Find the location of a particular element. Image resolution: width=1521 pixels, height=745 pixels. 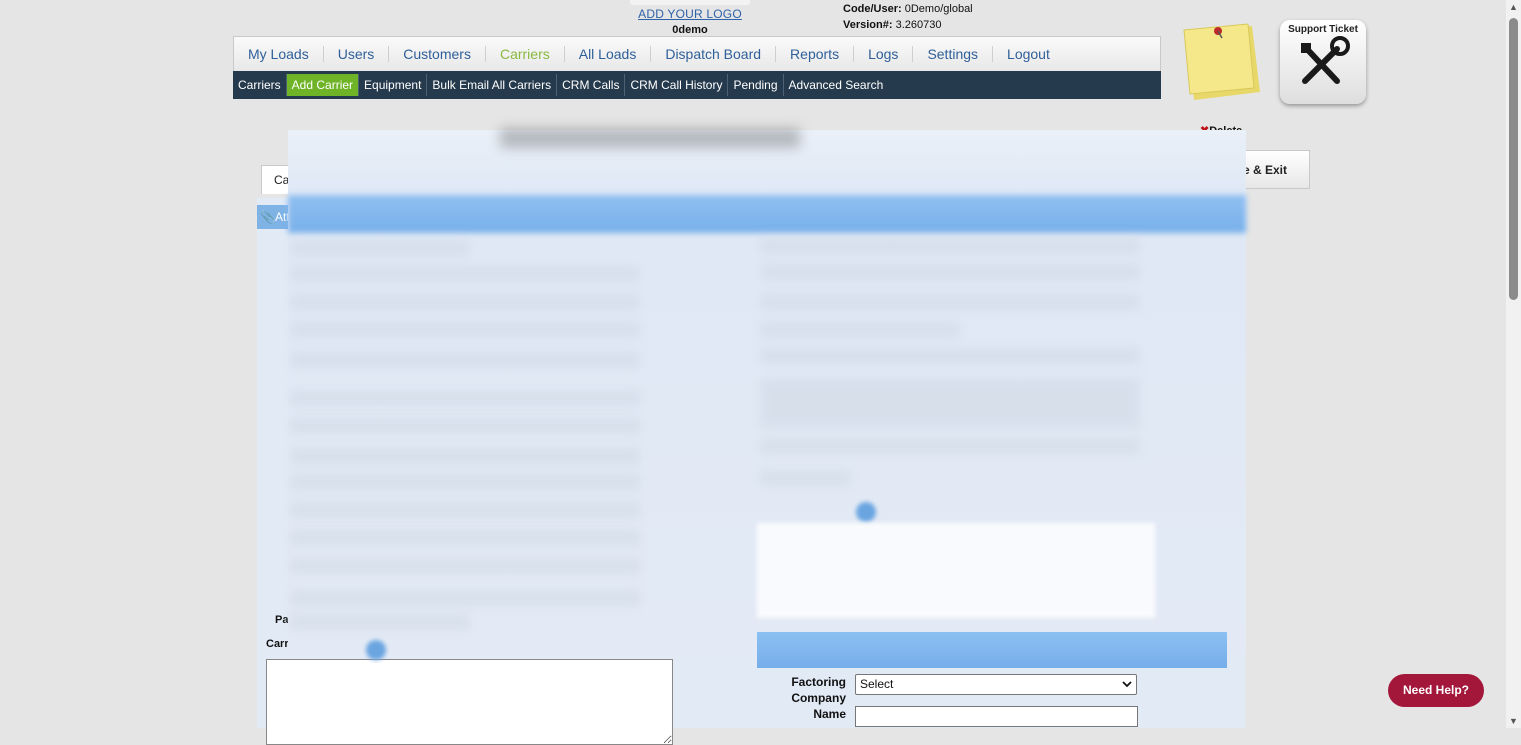

nav-my-loads: My Loads is located at coordinates (279, 54).